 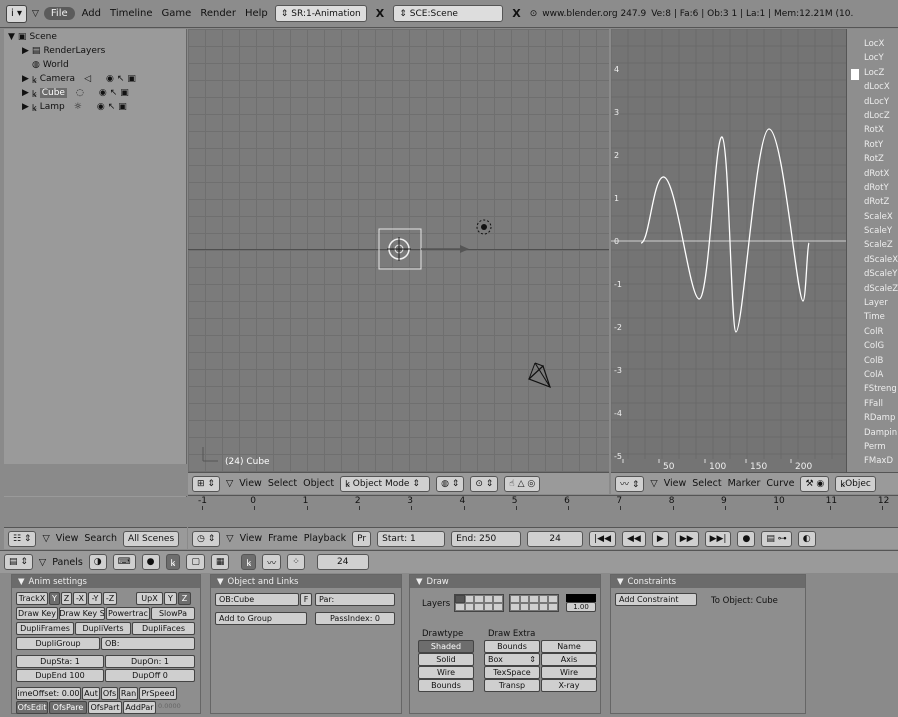 I want to click on ipo-channel-item: dRotY, so click(x=872, y=190).